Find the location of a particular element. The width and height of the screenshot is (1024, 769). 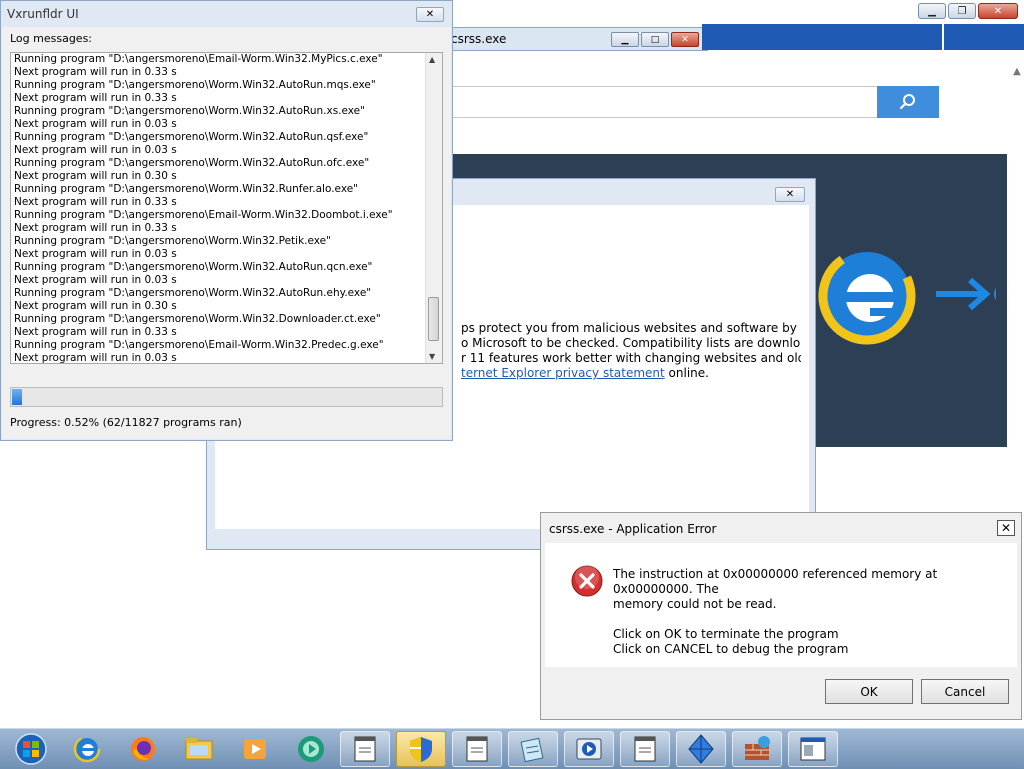

progress-bar-fill is located at coordinates (17, 397).